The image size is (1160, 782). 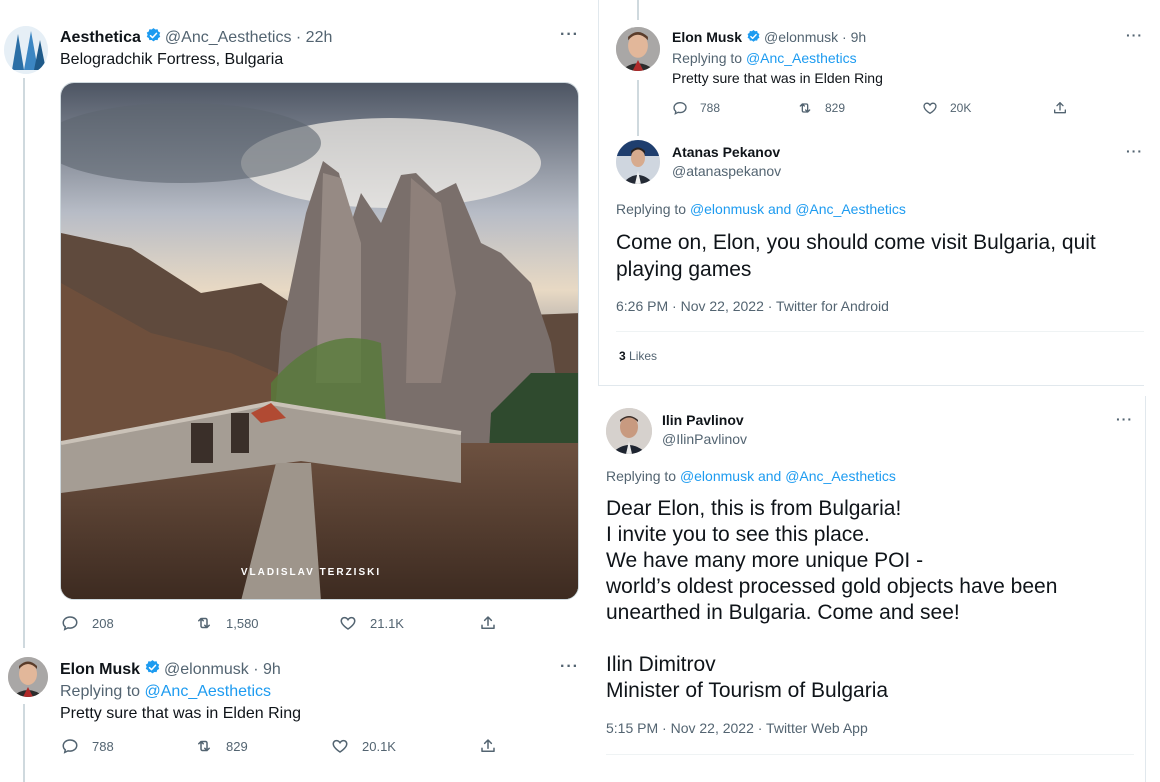 What do you see at coordinates (24, 363) in the screenshot?
I see `thread-line-left` at bounding box center [24, 363].